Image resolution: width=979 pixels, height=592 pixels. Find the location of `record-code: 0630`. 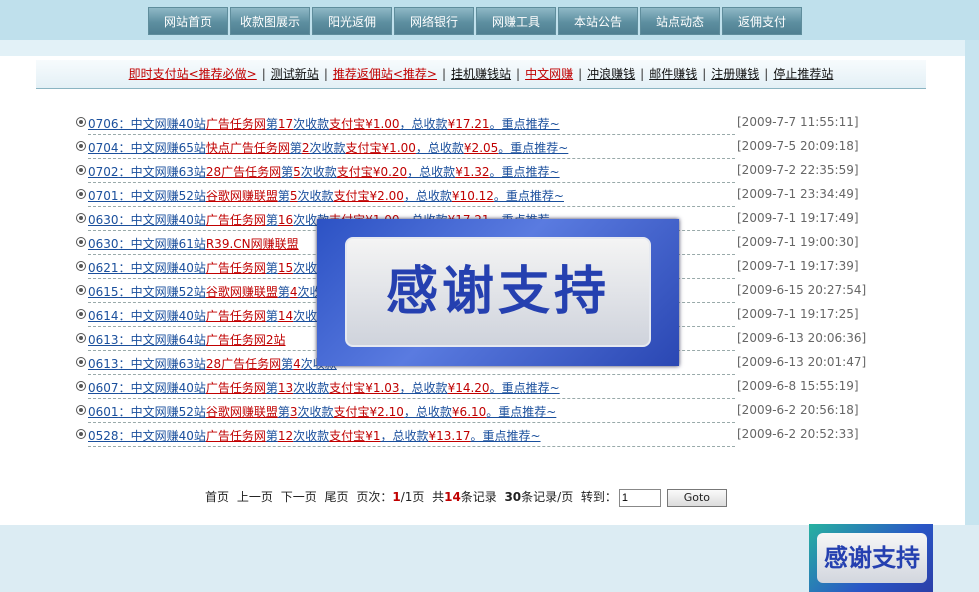

record-code: 0630 is located at coordinates (103, 244).